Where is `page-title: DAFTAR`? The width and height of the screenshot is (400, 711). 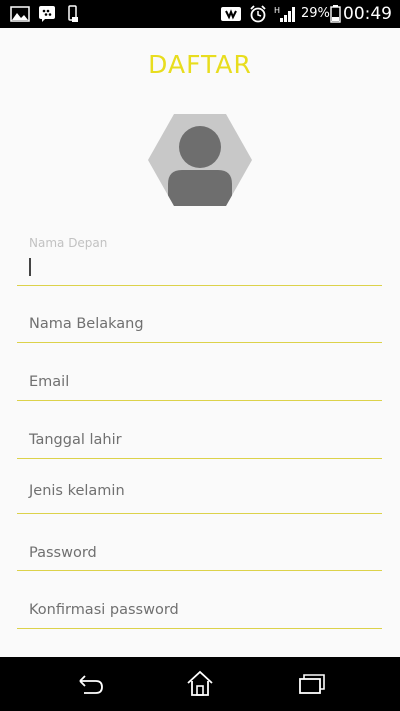
page-title: DAFTAR is located at coordinates (200, 64).